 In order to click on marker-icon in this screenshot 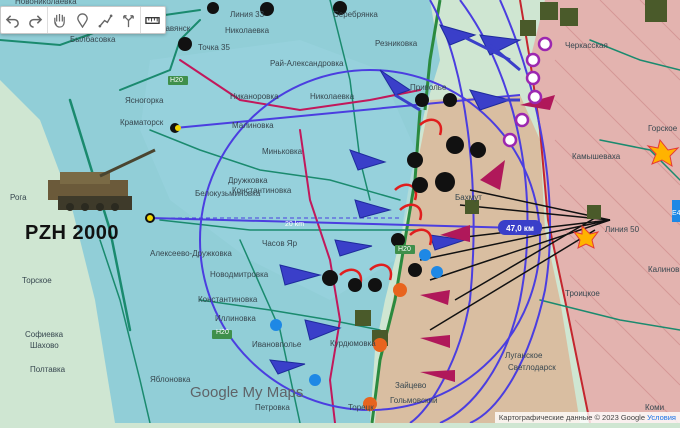, I will do `click(82, 20)`.